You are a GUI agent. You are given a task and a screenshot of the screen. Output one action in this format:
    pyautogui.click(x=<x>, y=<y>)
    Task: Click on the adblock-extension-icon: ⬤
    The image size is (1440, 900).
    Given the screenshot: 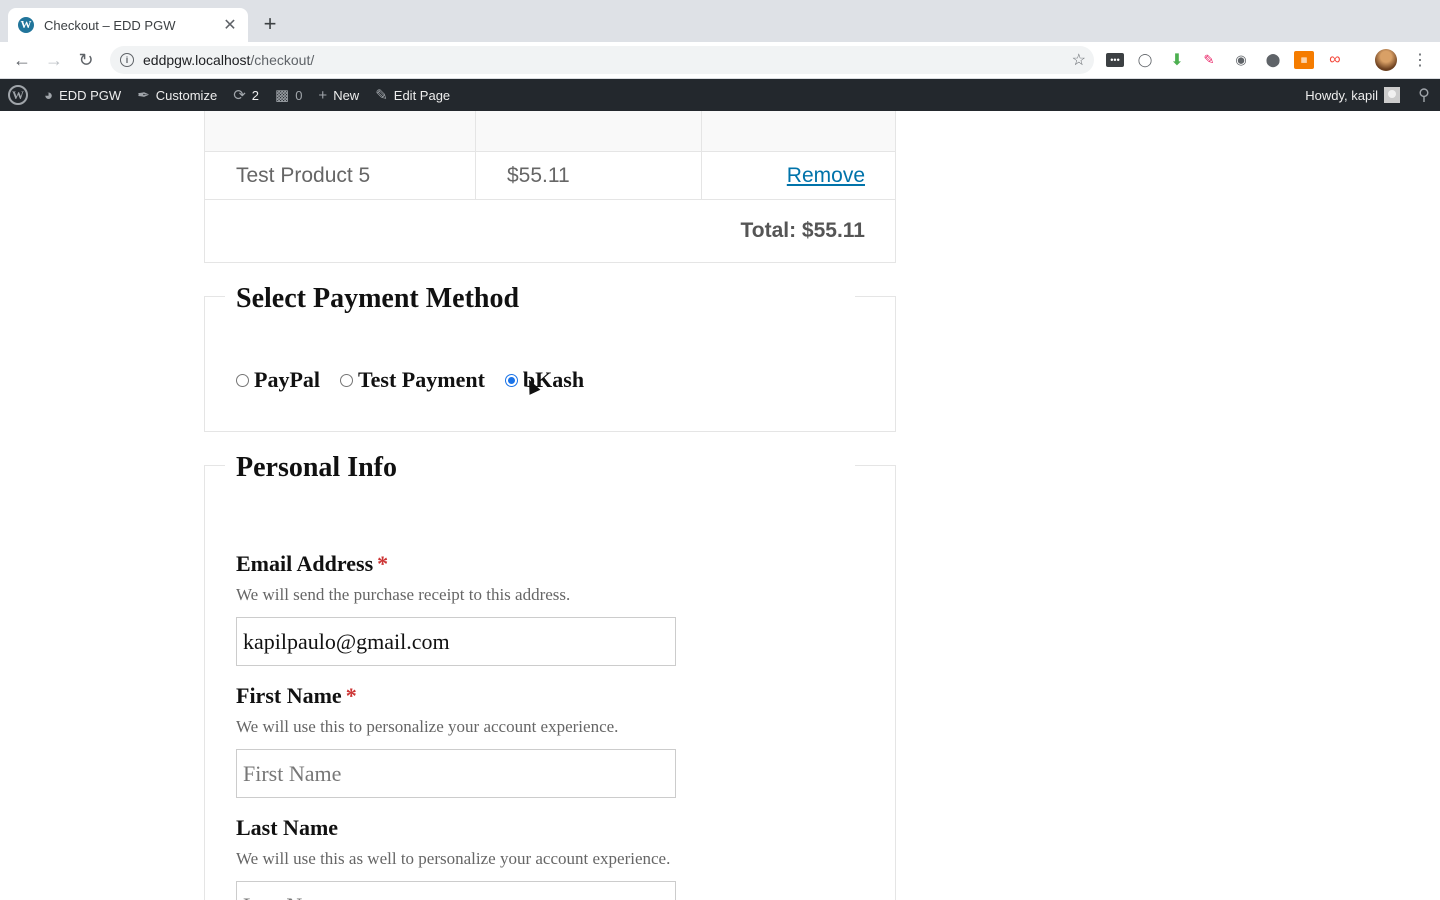 What is the action you would take?
    pyautogui.click(x=1273, y=60)
    